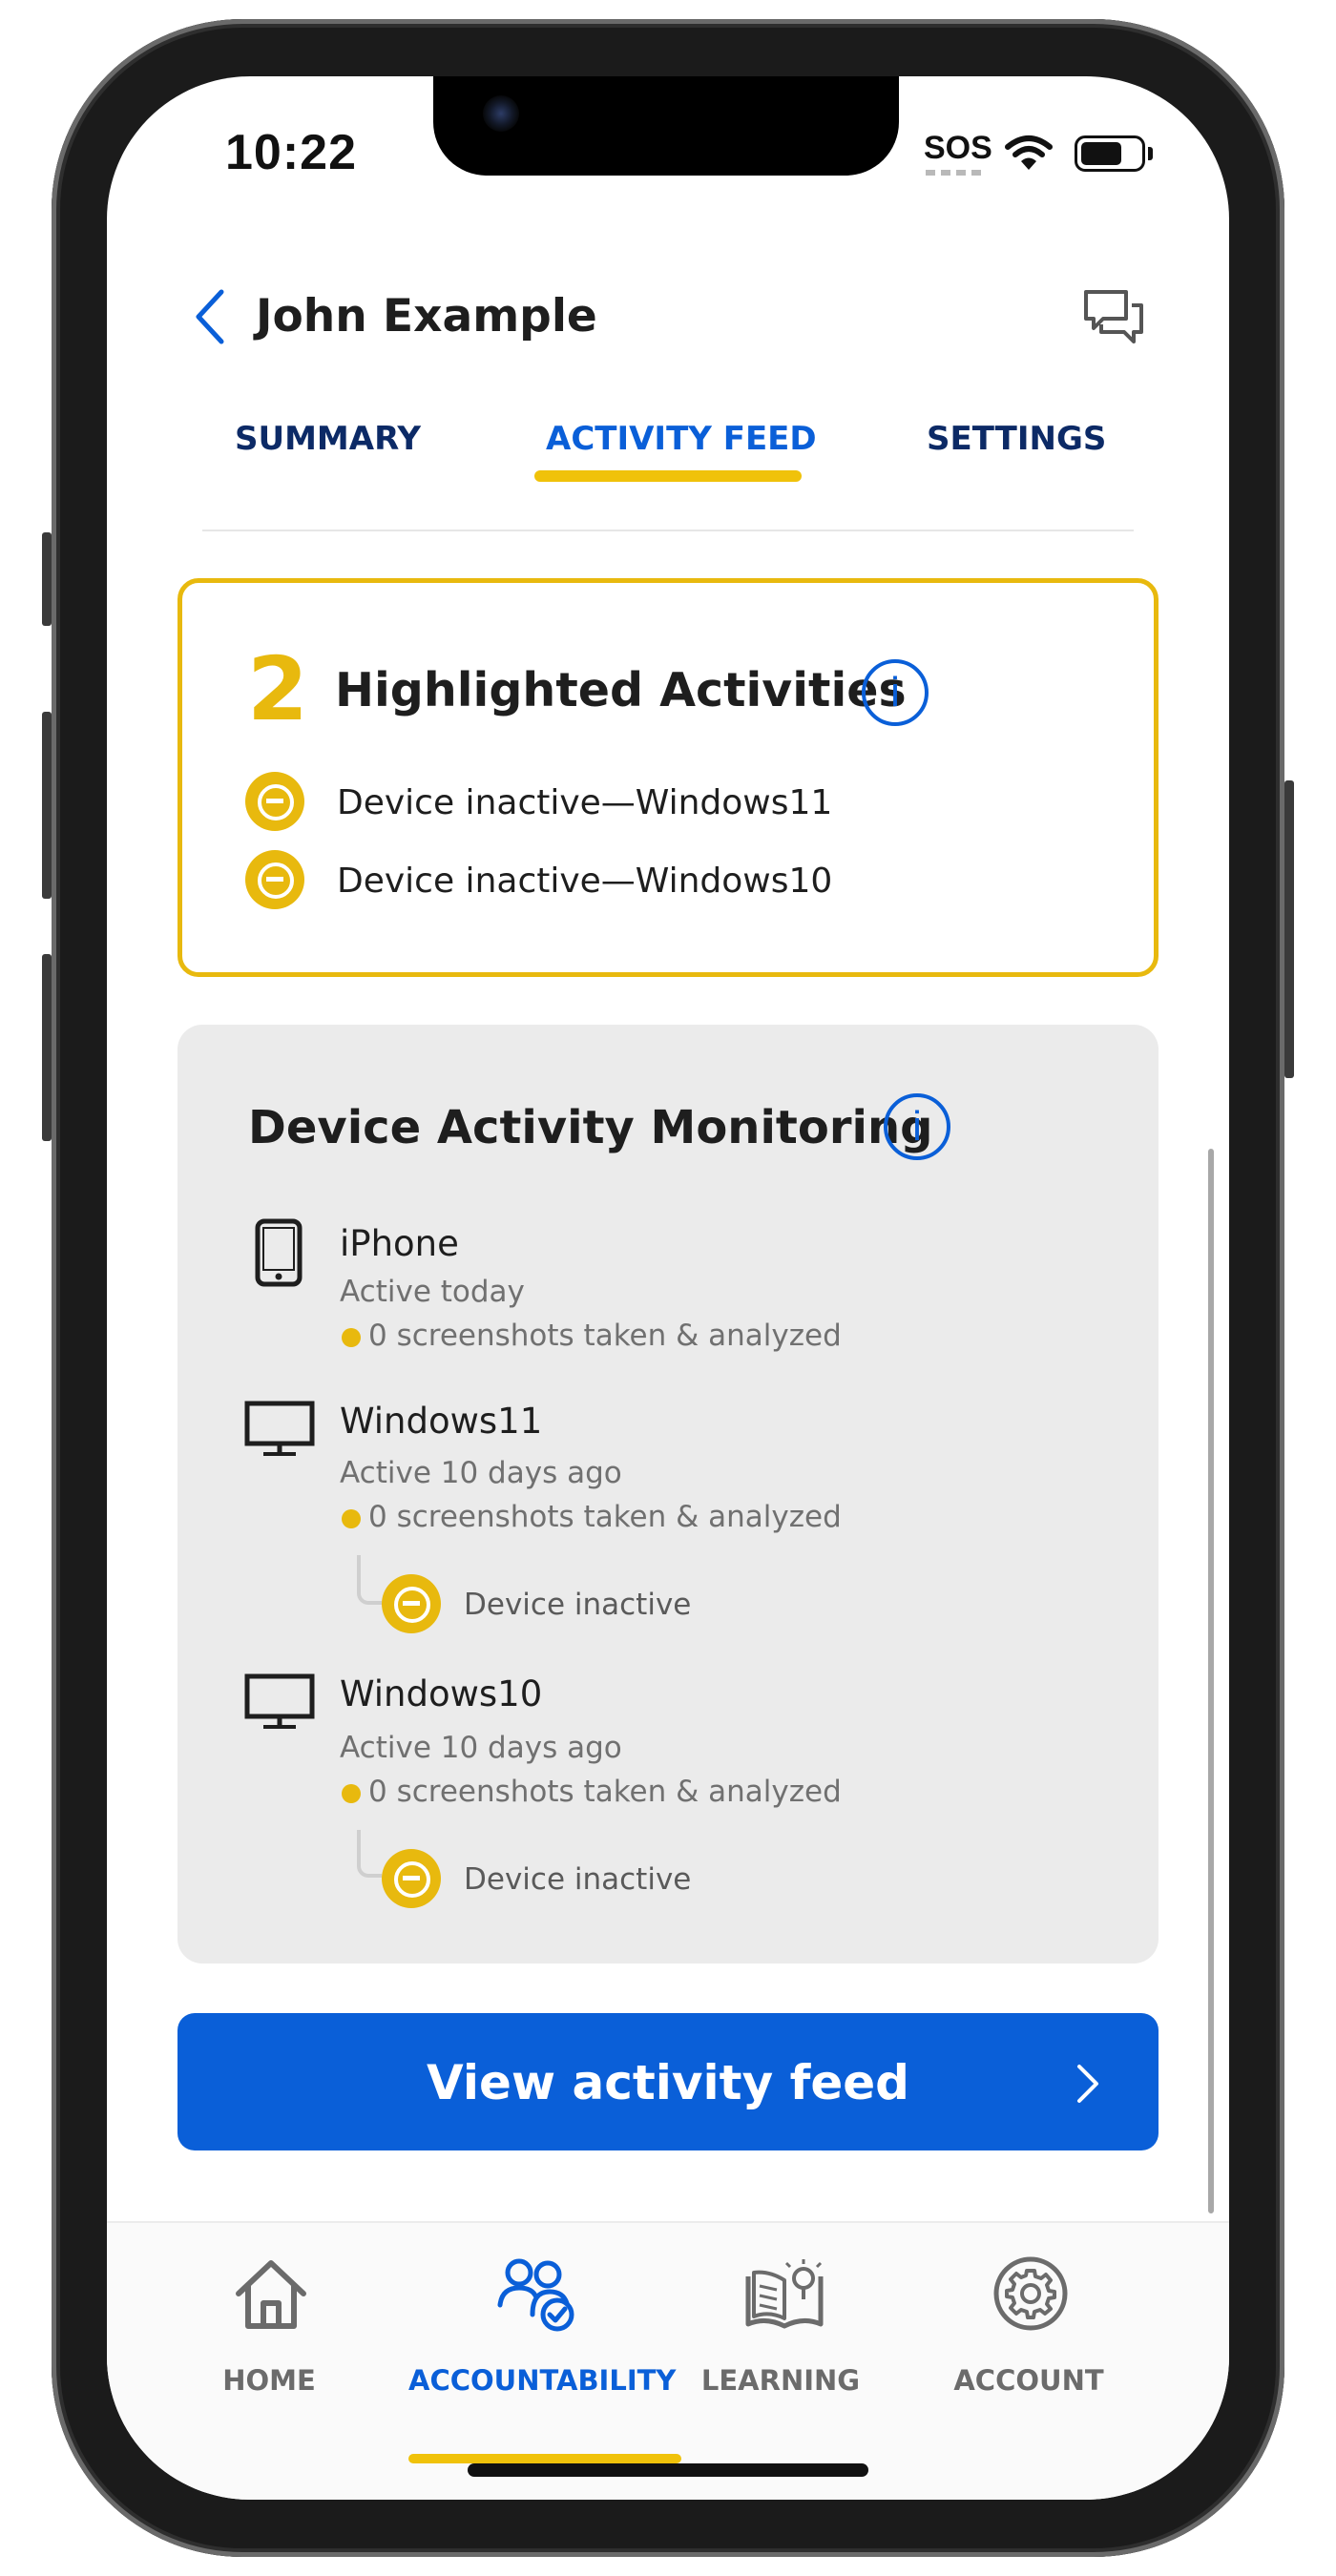 The image size is (1336, 2576). Describe the element at coordinates (1029, 152) in the screenshot. I see `wifi-icon` at that location.